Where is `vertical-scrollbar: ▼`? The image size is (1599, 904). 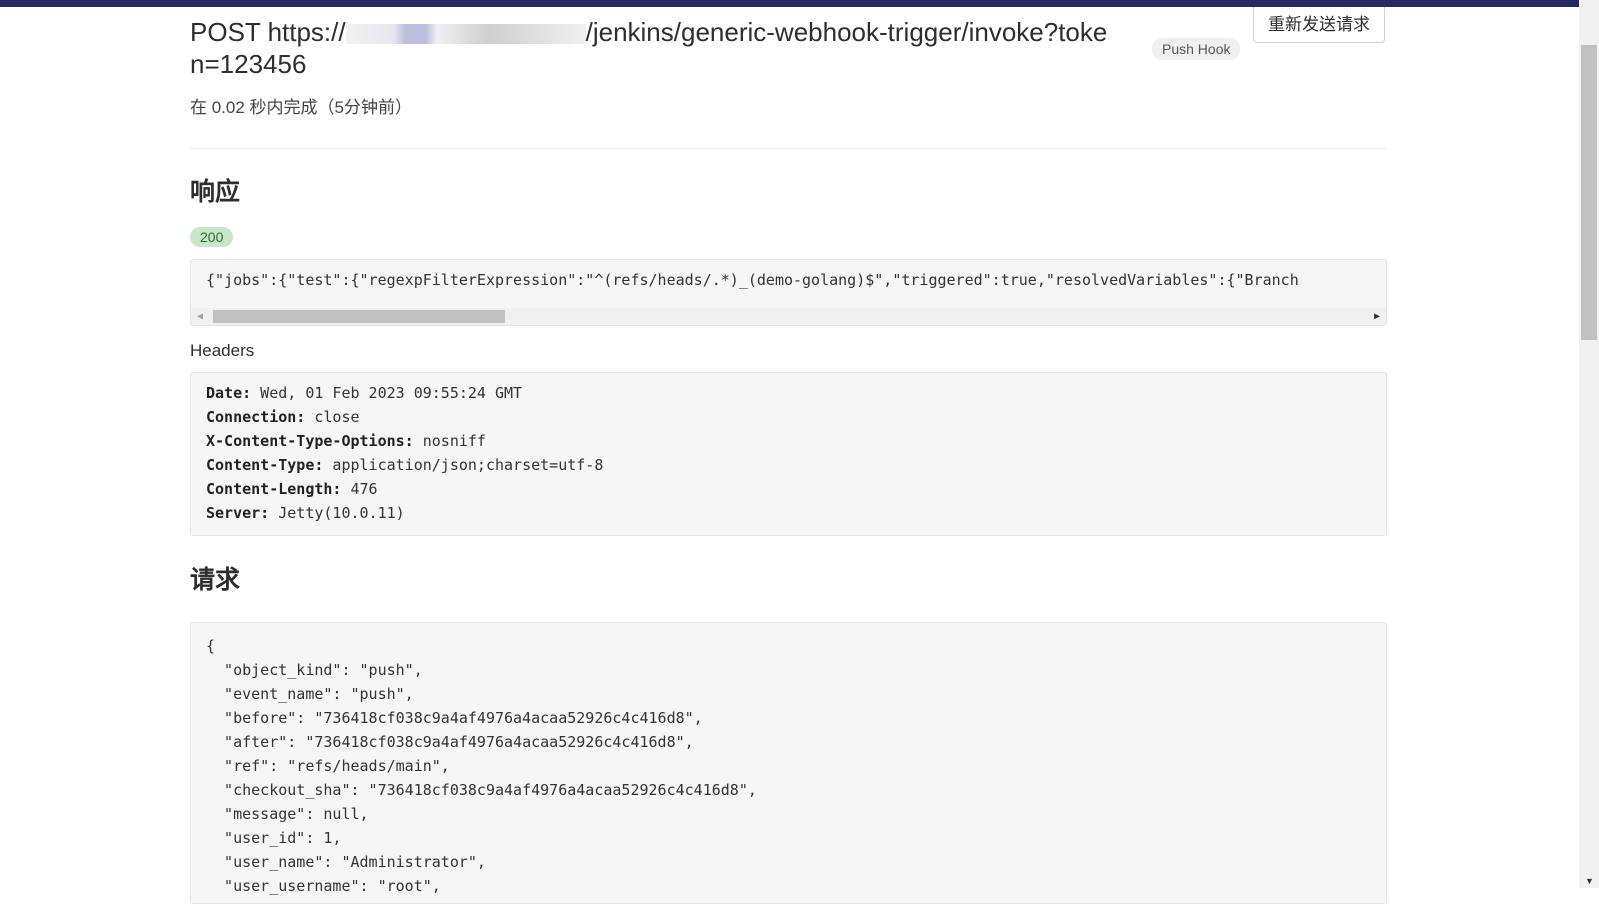 vertical-scrollbar: ▼ is located at coordinates (1589, 444).